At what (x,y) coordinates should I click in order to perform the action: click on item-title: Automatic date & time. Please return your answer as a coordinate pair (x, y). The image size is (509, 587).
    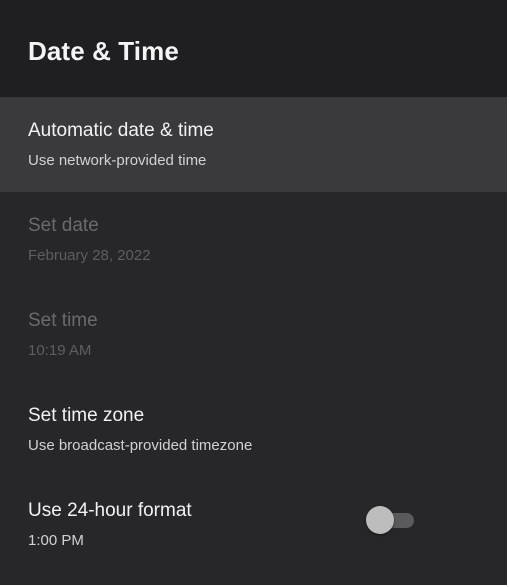
    Looking at the image, I should click on (121, 130).